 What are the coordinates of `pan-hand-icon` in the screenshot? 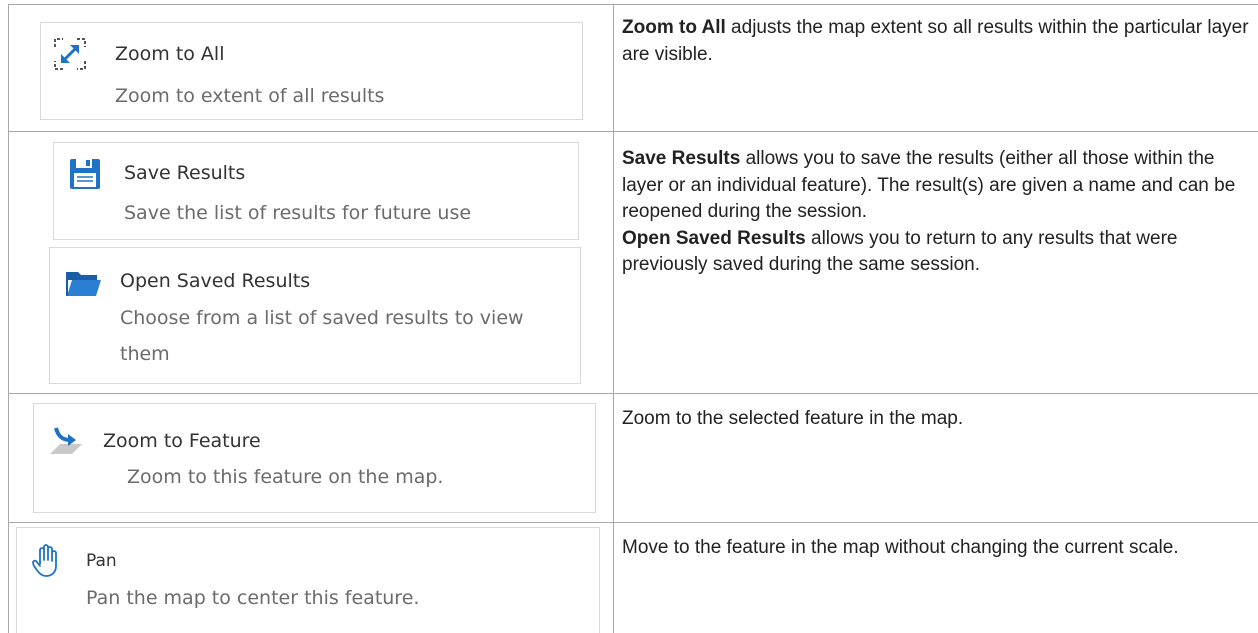 It's located at (46, 563).